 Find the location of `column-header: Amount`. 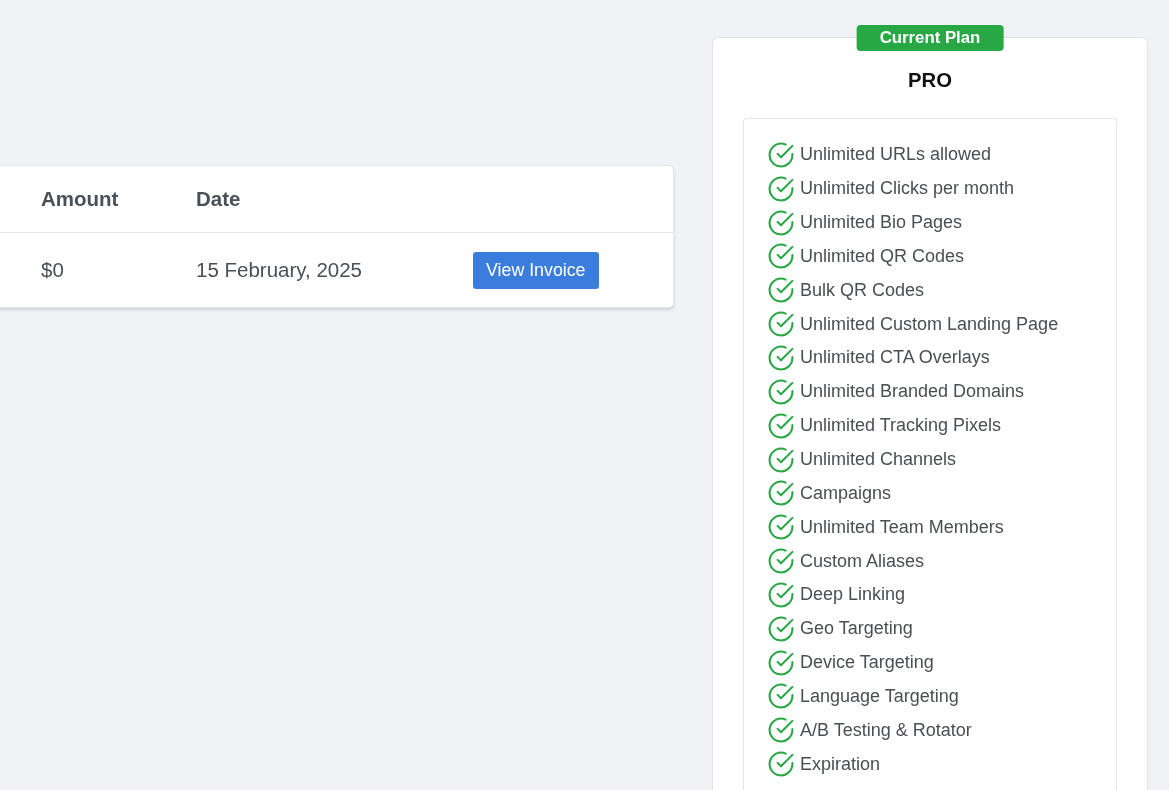

column-header: Amount is located at coordinates (80, 199).